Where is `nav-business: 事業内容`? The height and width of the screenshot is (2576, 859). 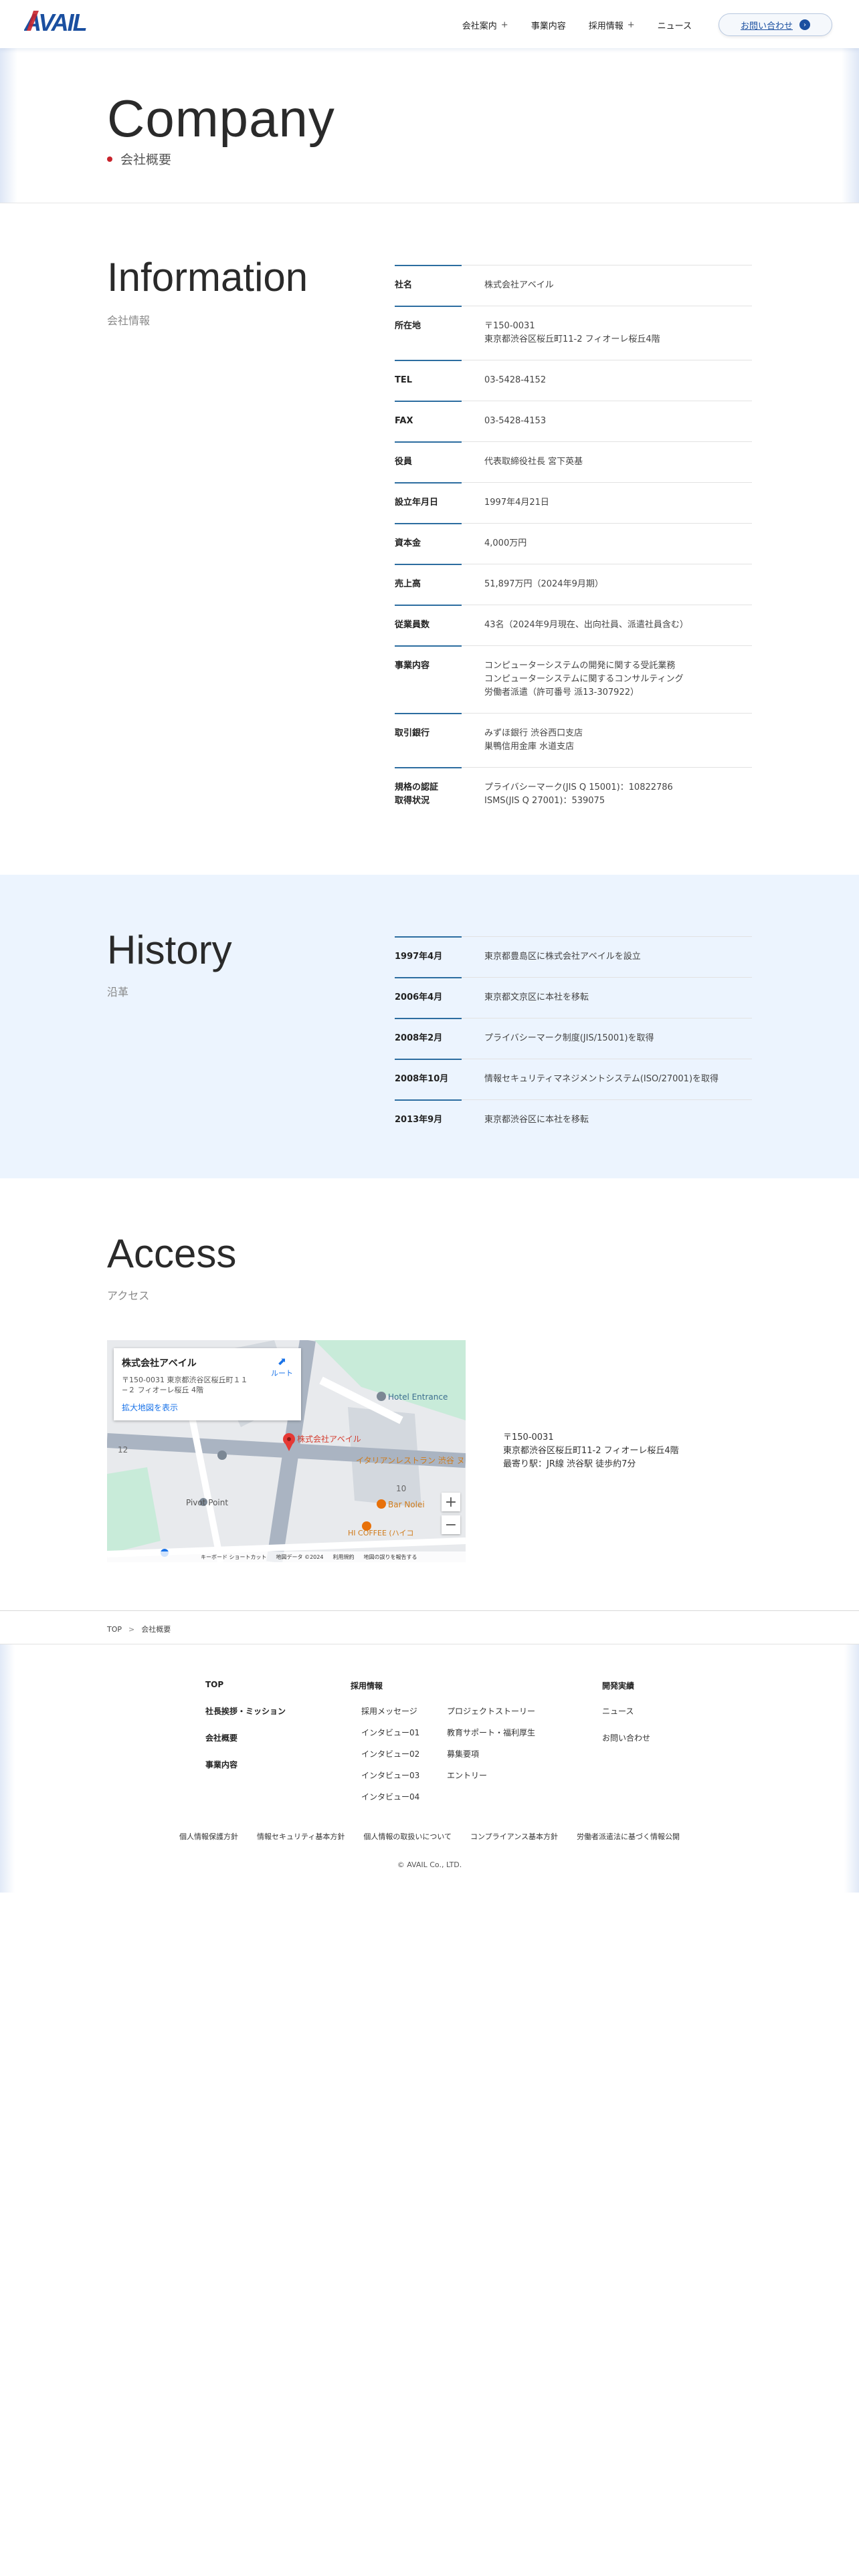 nav-business: 事業内容 is located at coordinates (548, 25).